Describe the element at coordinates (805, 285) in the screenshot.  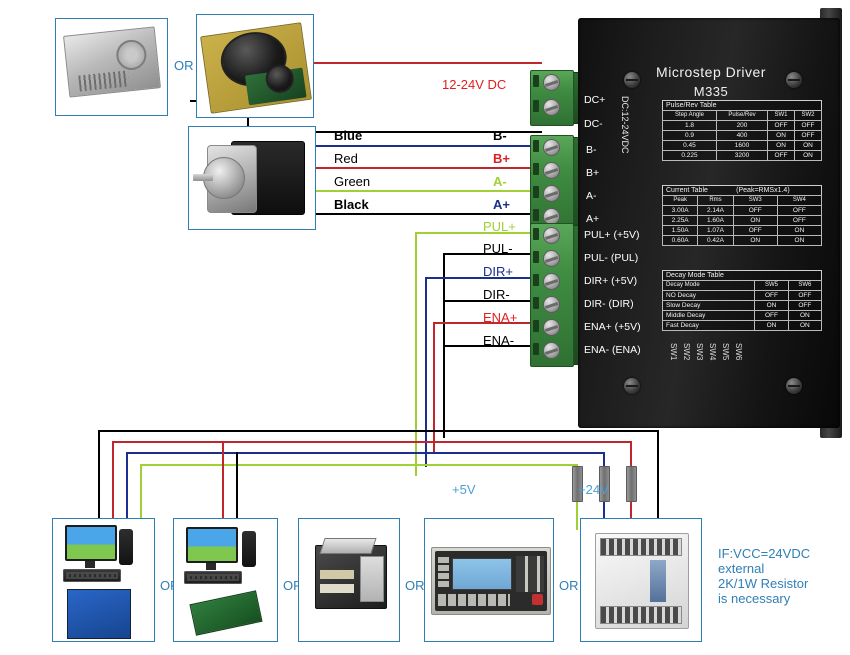
I see `th-sw6: SW6` at that location.